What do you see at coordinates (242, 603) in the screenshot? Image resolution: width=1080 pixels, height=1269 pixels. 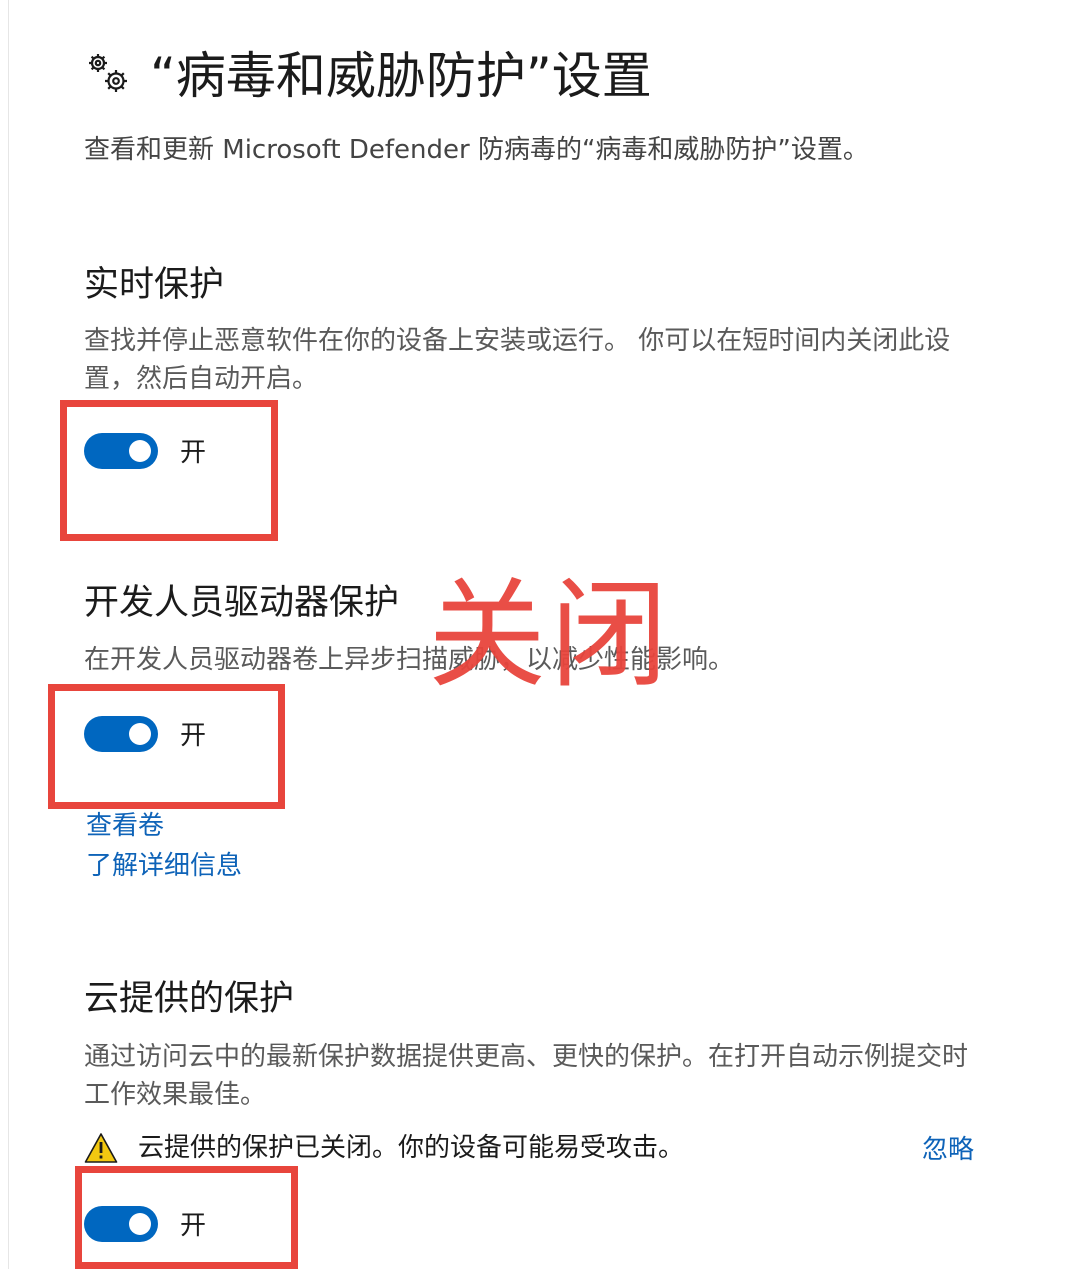 I see `dev-drive-protection-title: 开发人员驱动器保护` at bounding box center [242, 603].